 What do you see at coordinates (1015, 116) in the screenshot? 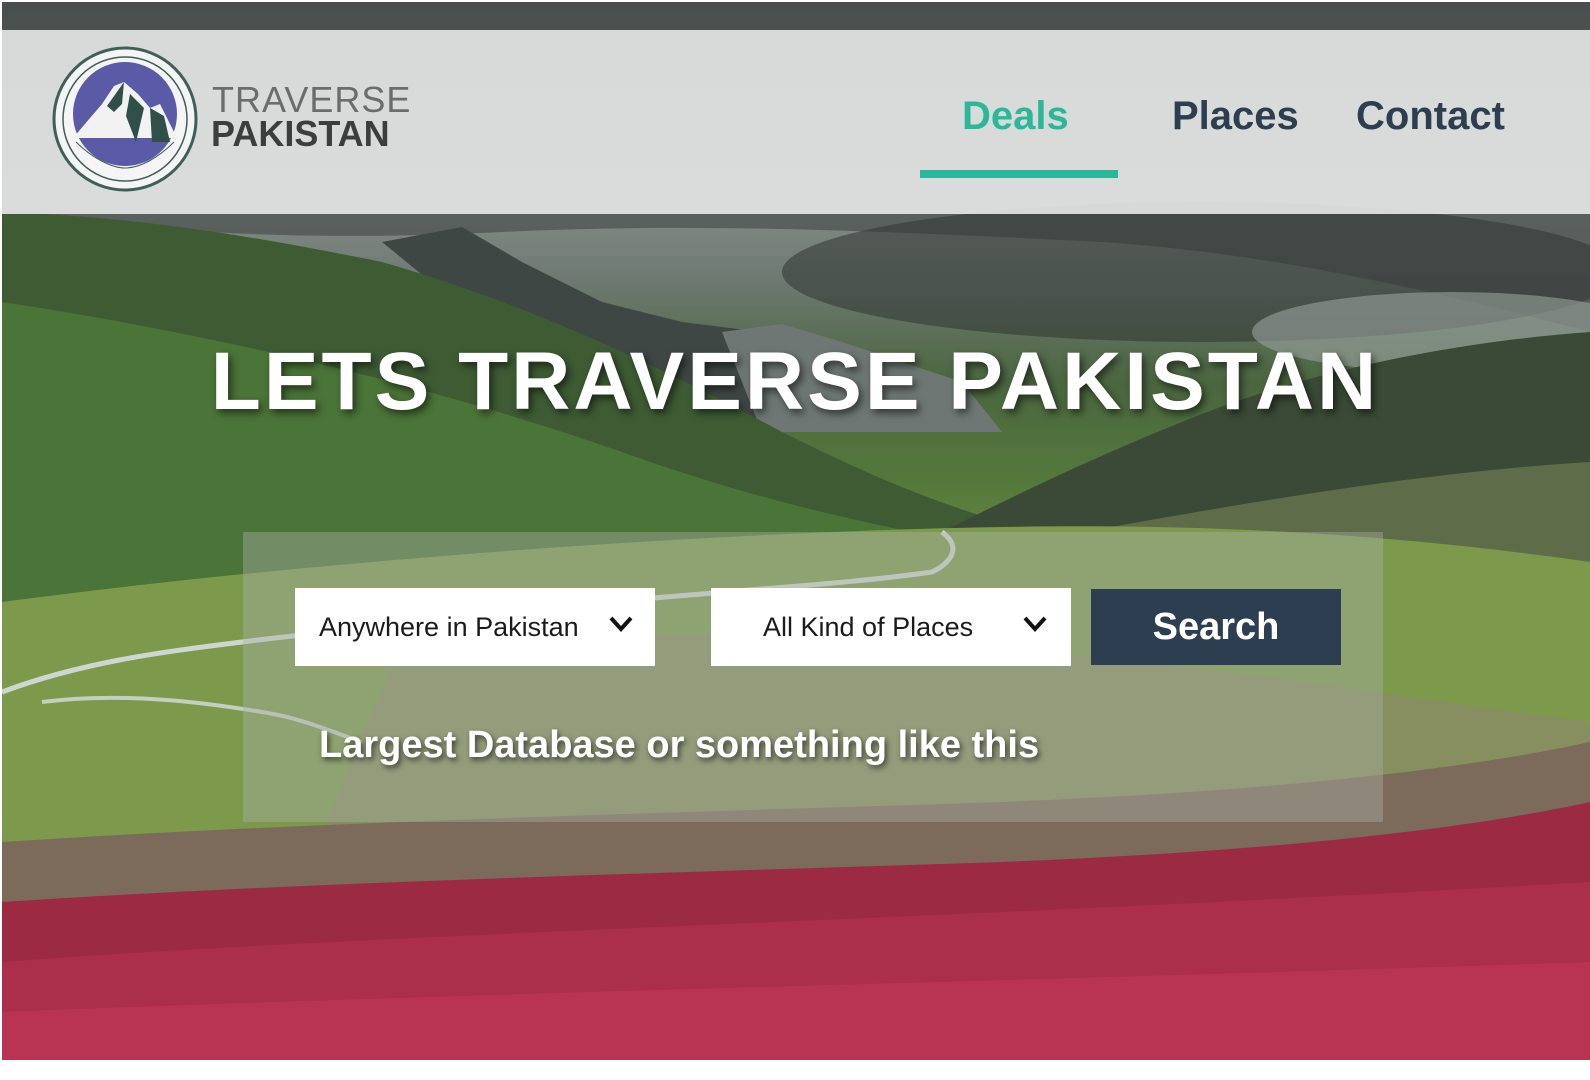
I see `nav-deals: Deals` at bounding box center [1015, 116].